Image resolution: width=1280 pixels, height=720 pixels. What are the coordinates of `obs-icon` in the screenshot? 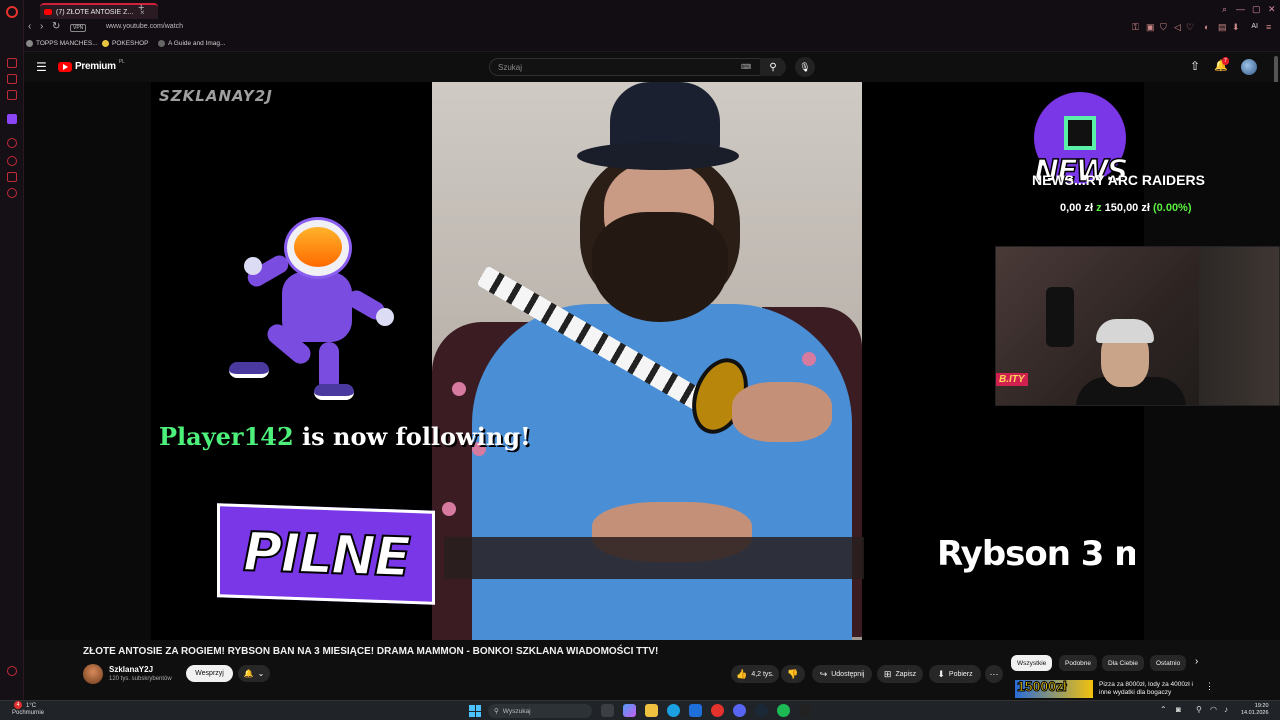 It's located at (805, 710).